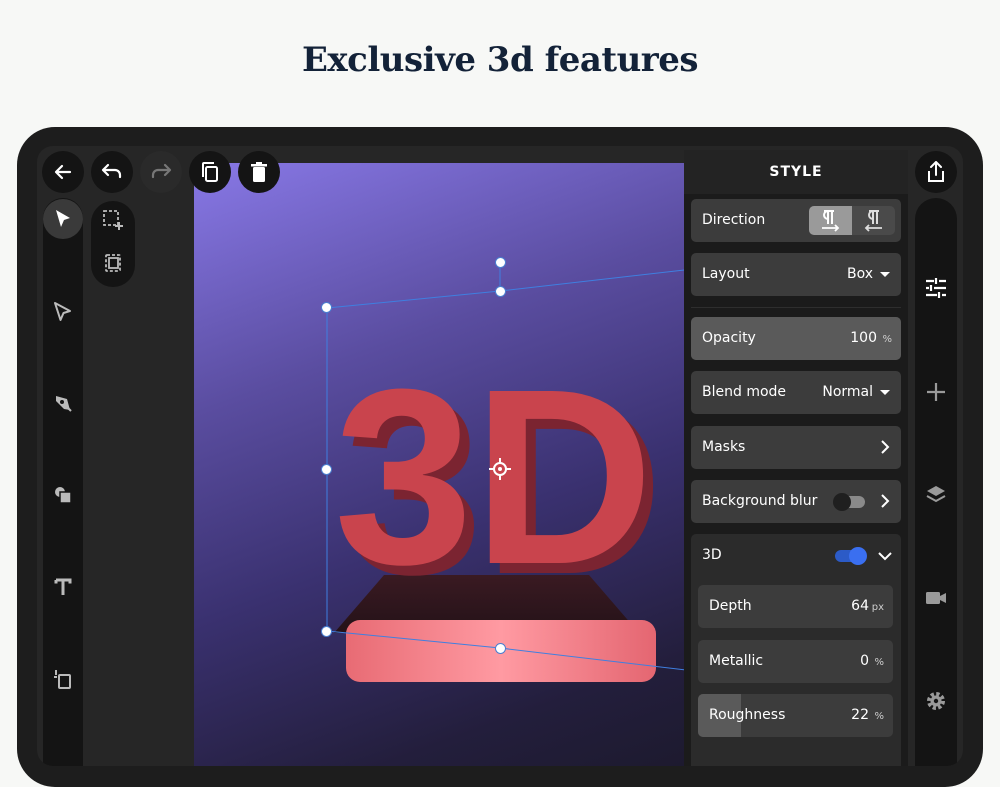  I want to click on 3d-toggle, so click(851, 556).